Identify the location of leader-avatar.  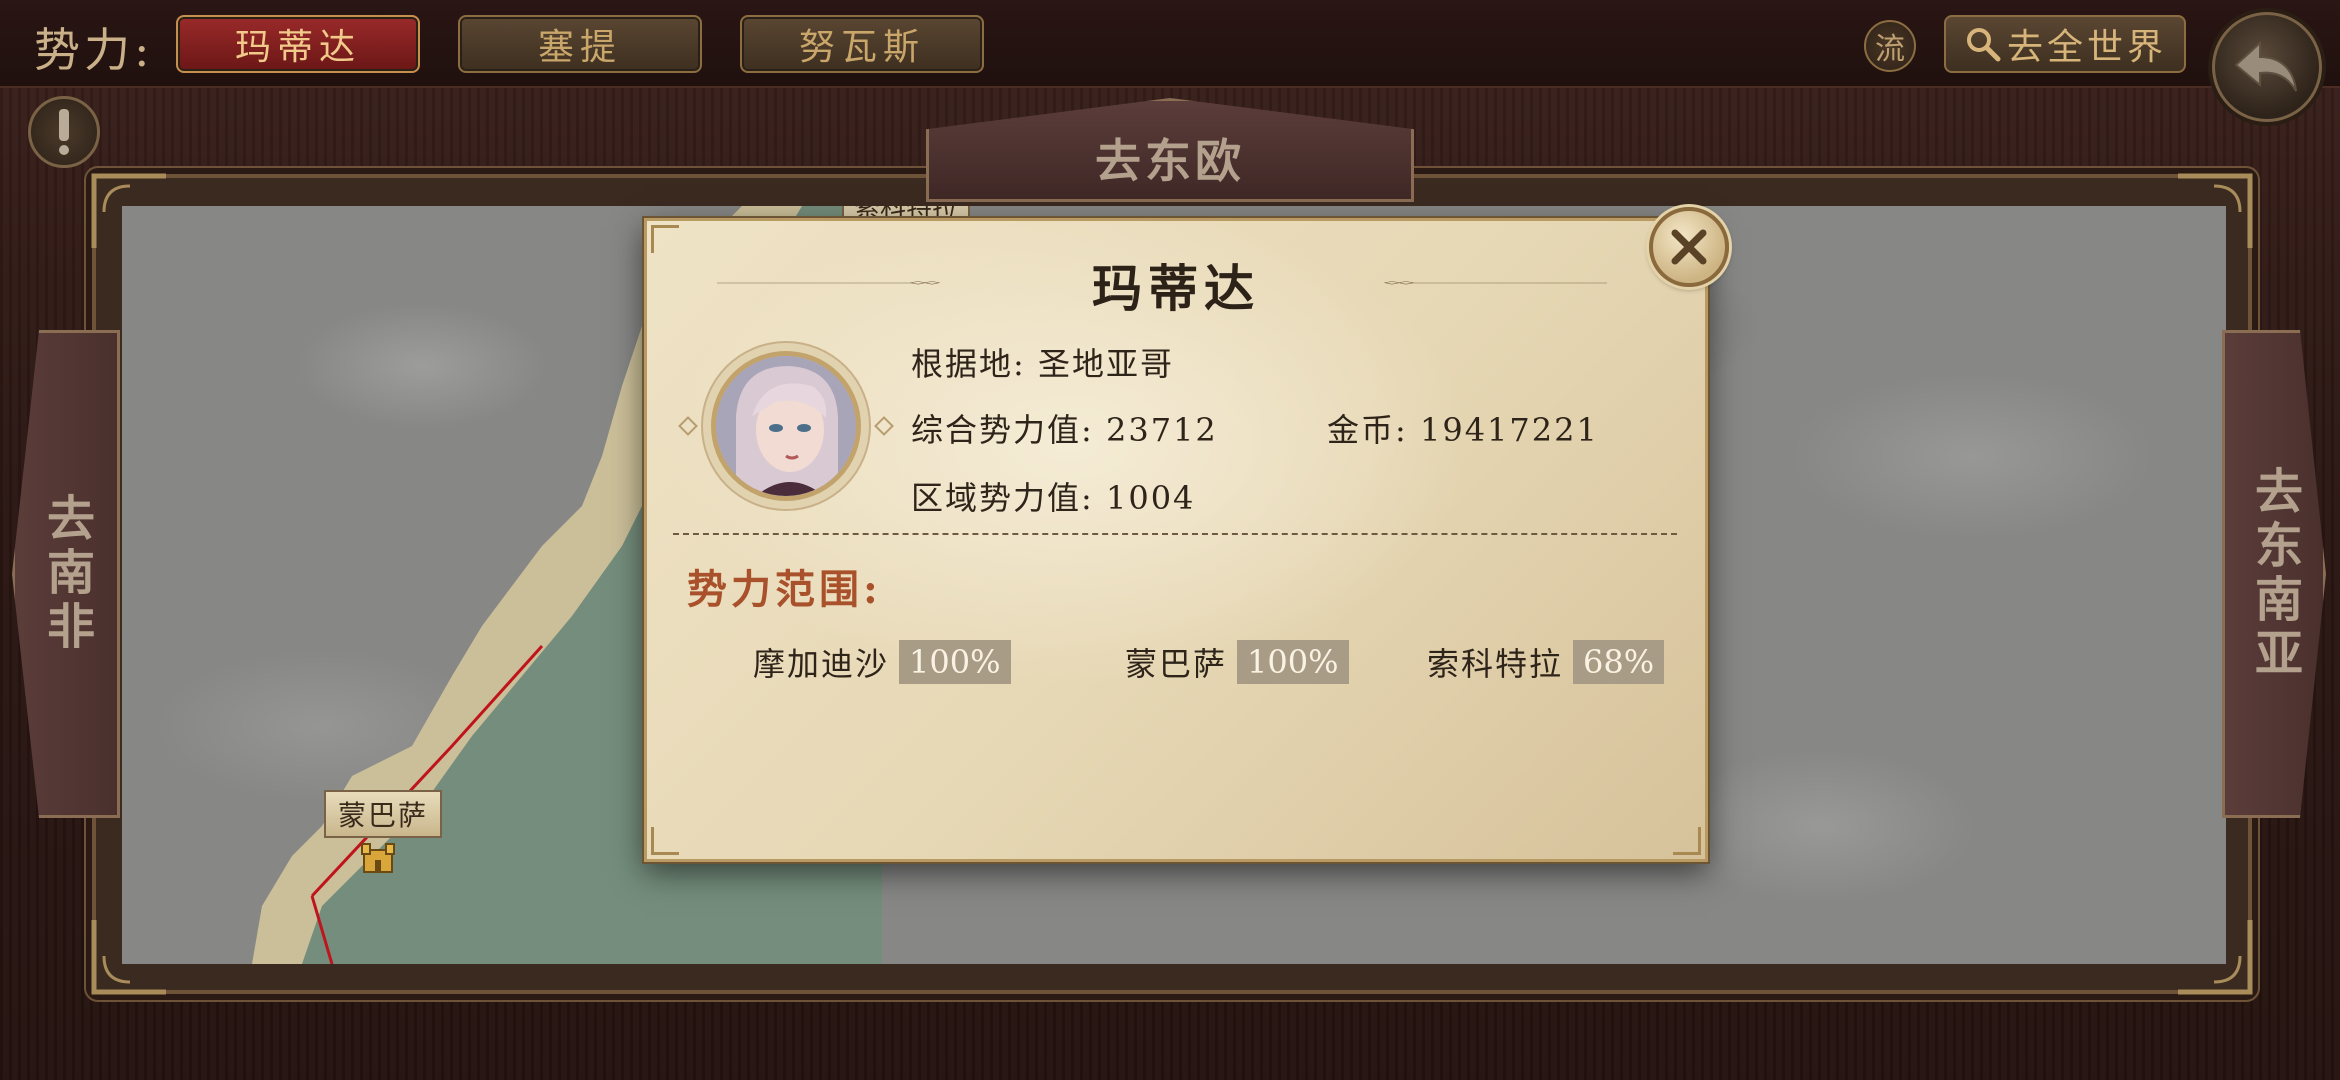
(786, 426).